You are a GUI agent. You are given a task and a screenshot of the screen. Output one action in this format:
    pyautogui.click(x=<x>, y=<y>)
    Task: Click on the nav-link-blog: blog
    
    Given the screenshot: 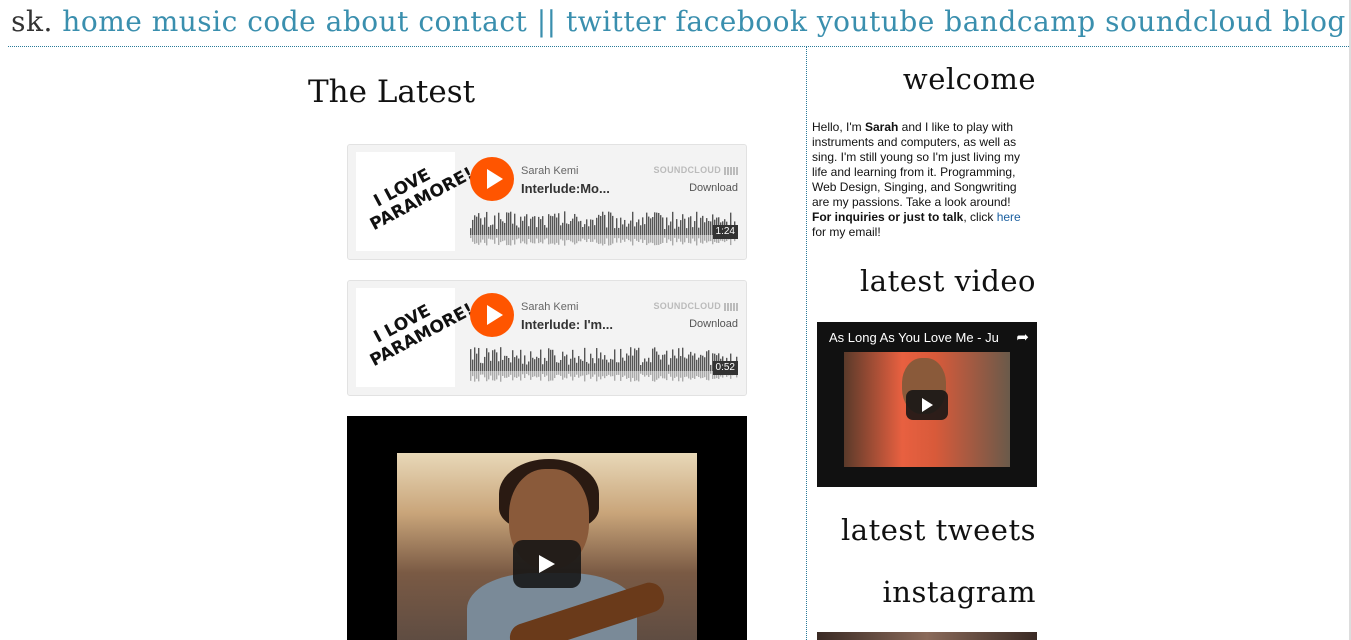 What is the action you would take?
    pyautogui.click(x=1314, y=21)
    